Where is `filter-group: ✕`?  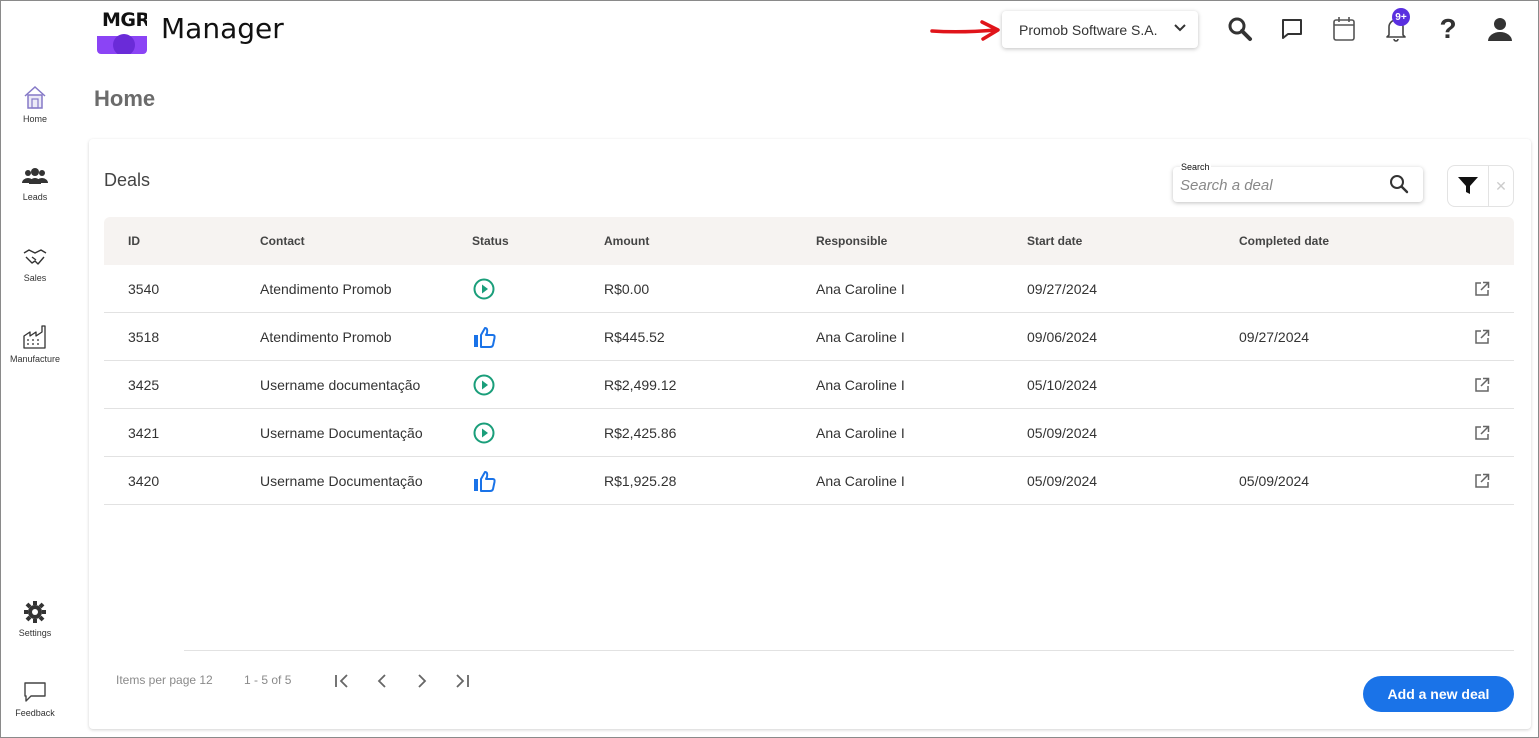
filter-group: ✕ is located at coordinates (1480, 186).